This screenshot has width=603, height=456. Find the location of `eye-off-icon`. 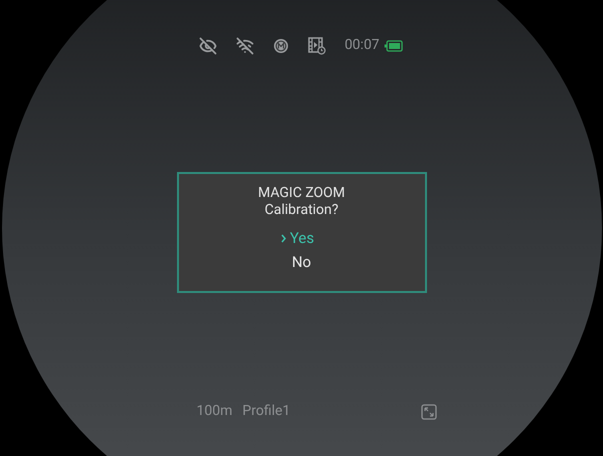

eye-off-icon is located at coordinates (207, 45).